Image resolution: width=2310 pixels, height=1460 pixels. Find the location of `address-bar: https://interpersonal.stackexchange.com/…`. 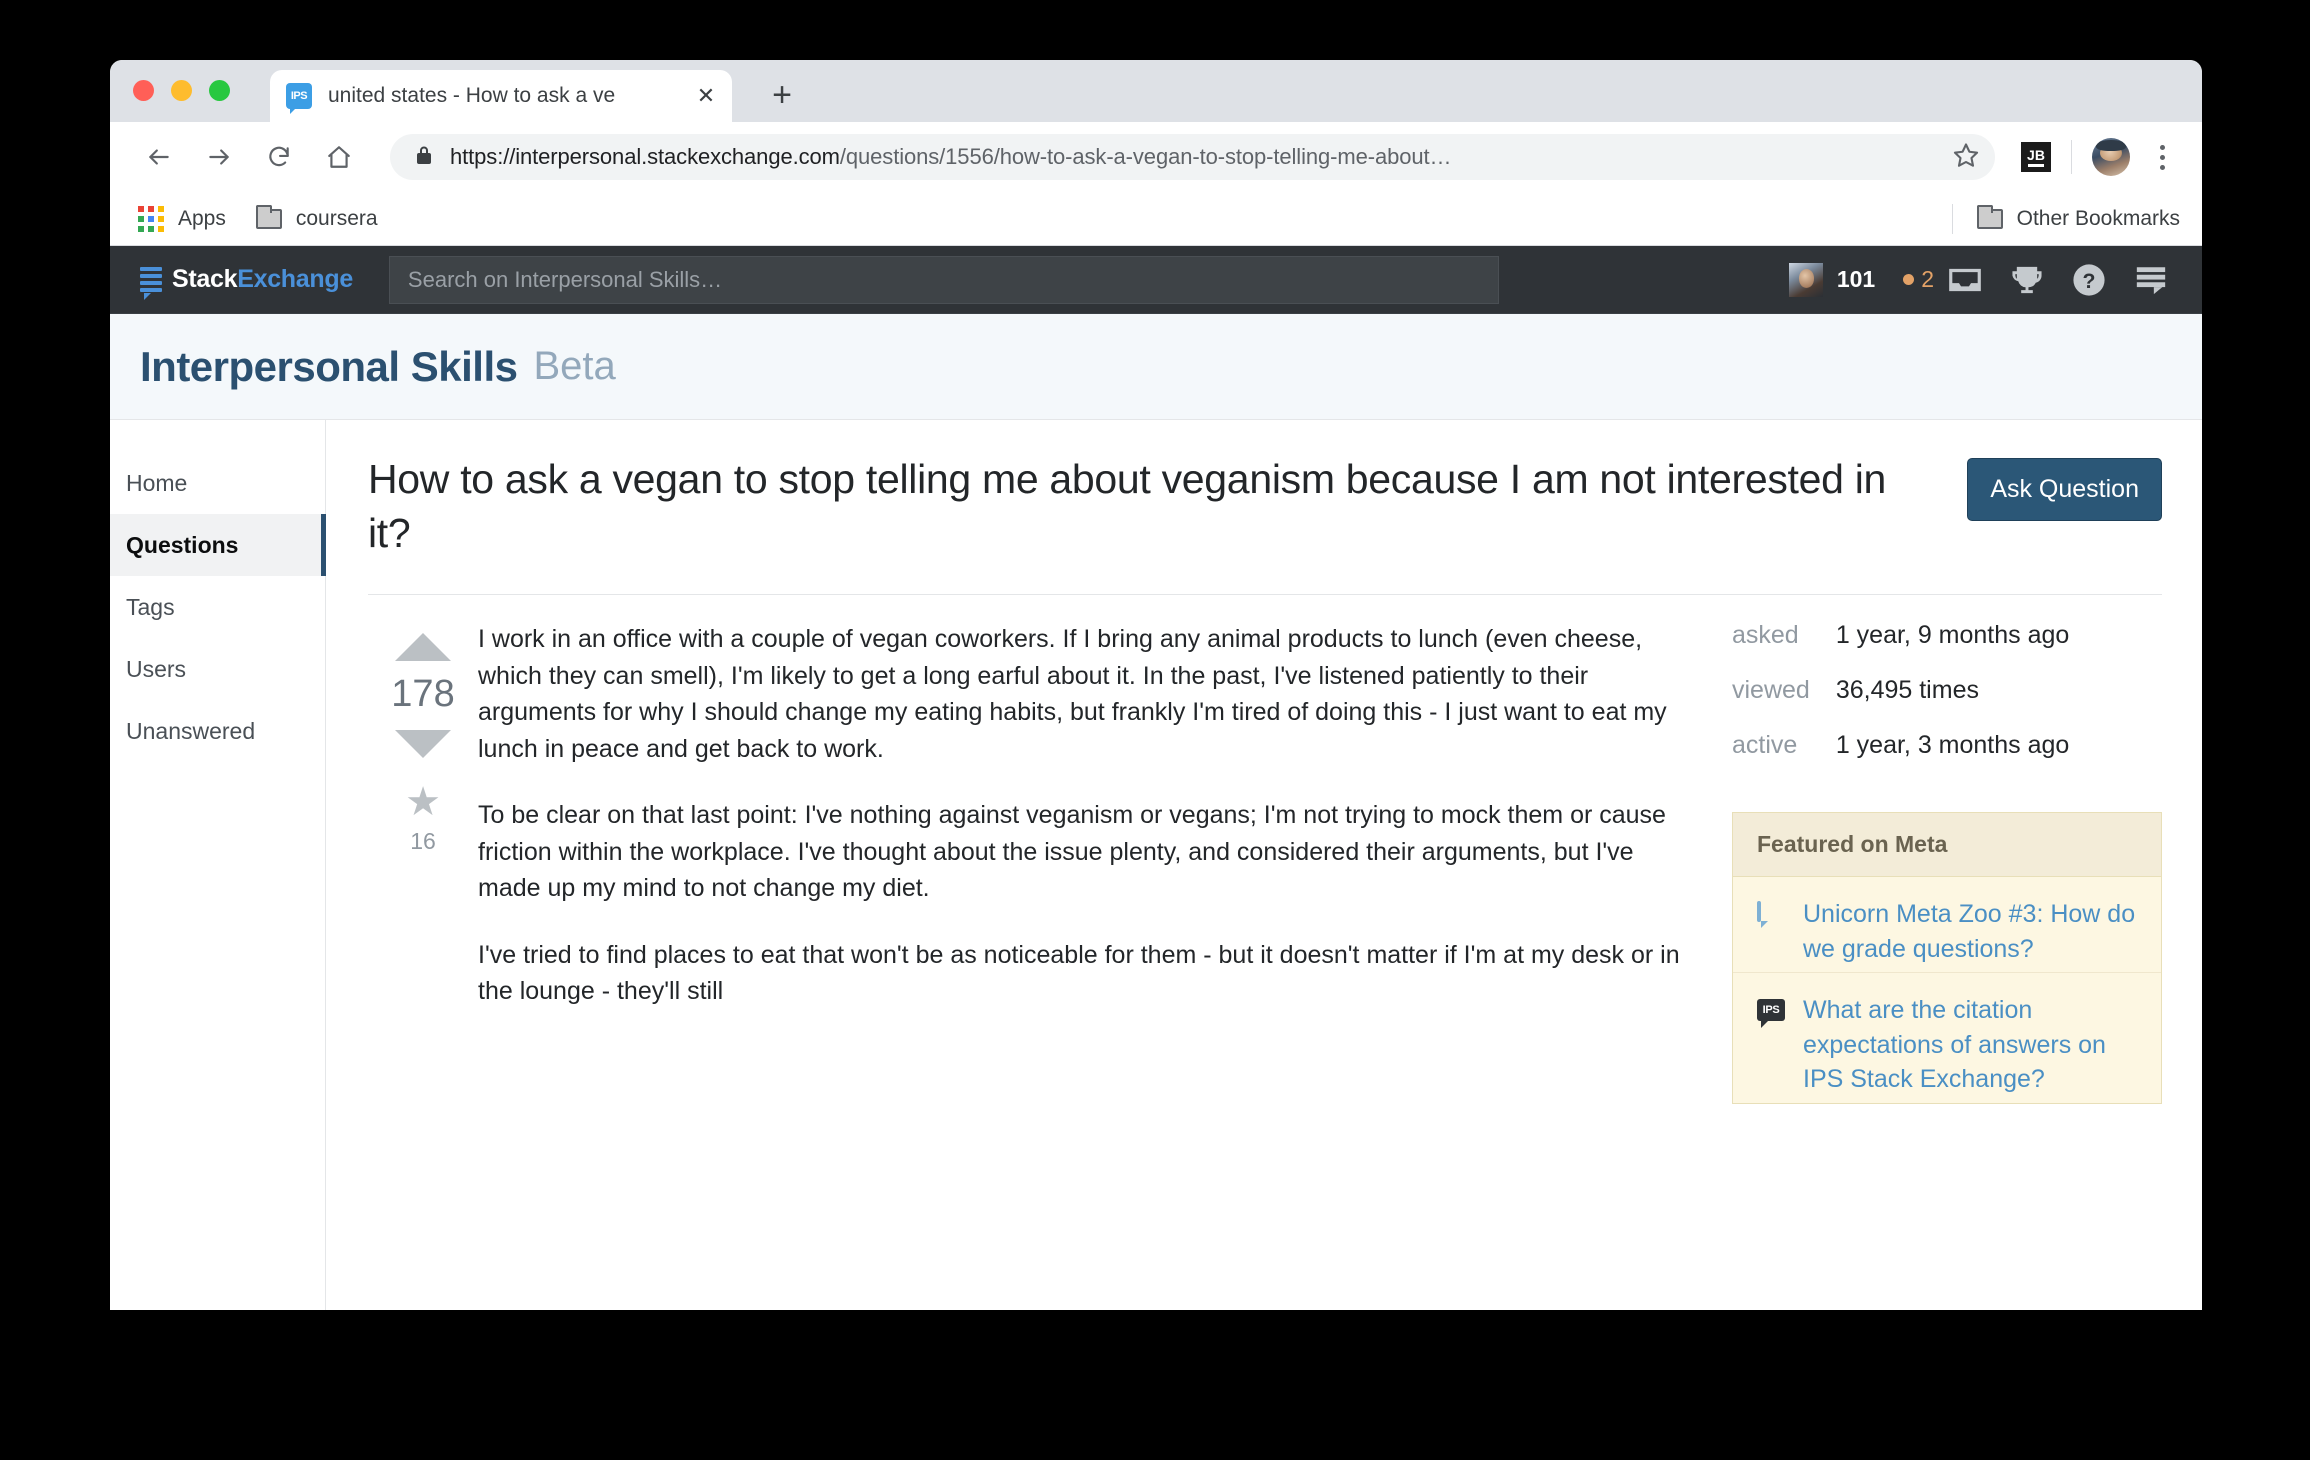

address-bar: https://interpersonal.stackexchange.com/… is located at coordinates (1192, 157).